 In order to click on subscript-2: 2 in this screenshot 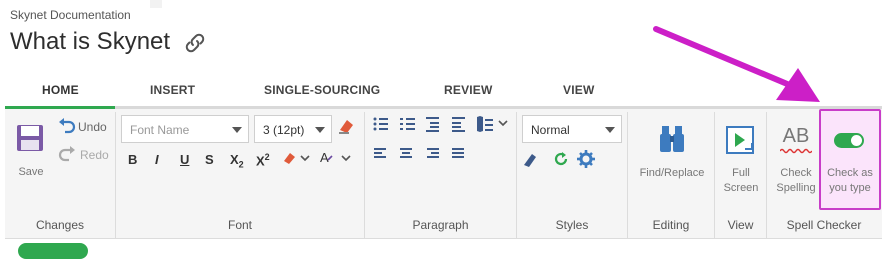, I will do `click(241, 164)`.